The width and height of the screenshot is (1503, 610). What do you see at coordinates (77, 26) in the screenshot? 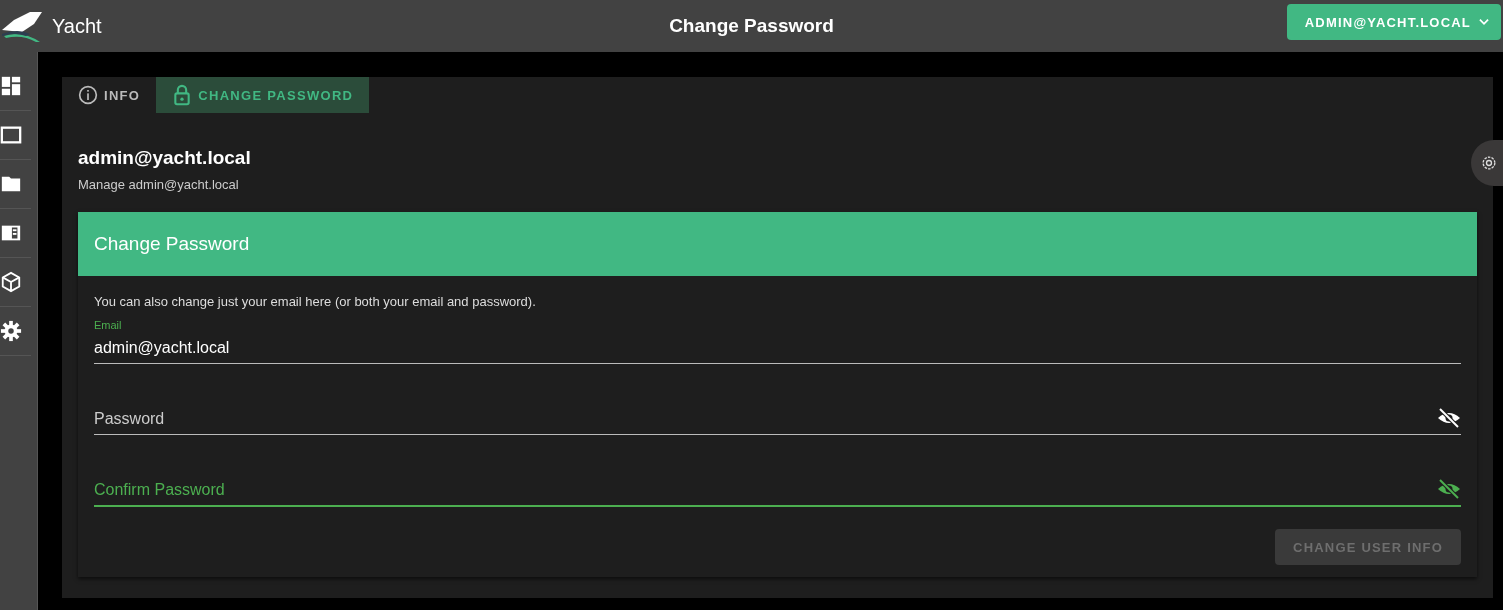
I see `app-name: Yacht` at bounding box center [77, 26].